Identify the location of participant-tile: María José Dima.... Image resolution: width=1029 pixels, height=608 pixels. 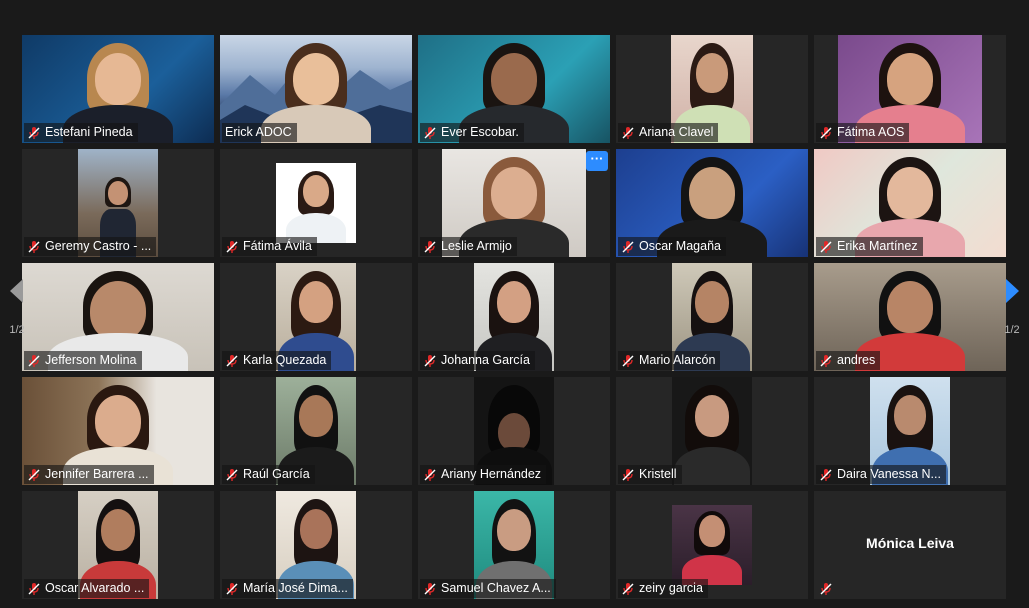
(316, 545).